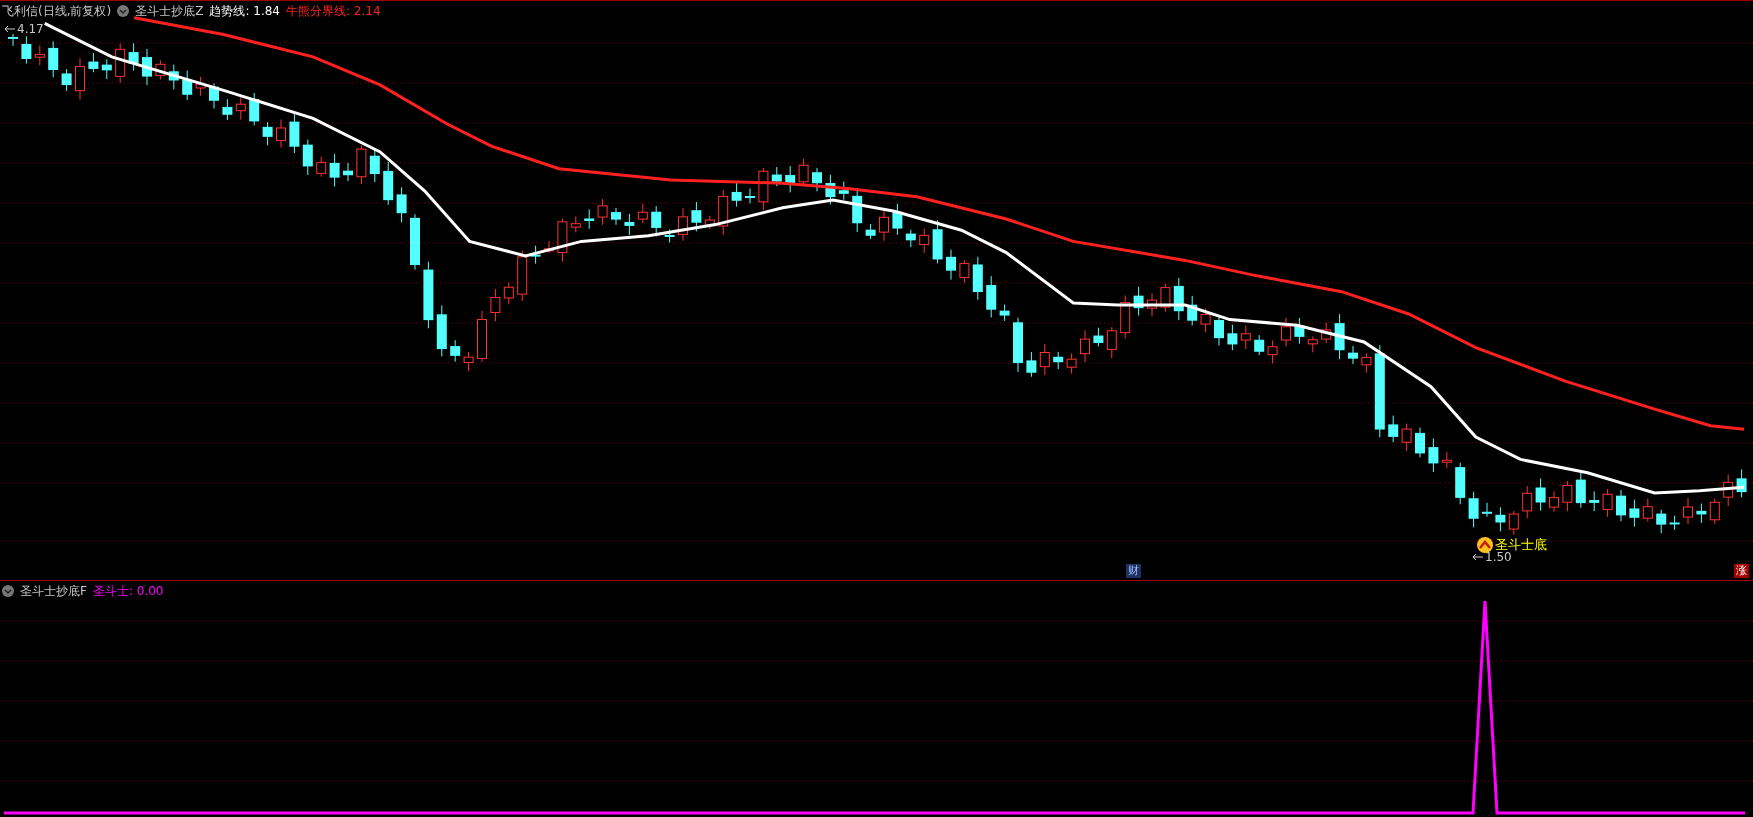  I want to click on indicator-value: 牛熊分界线: 2.14, so click(333, 11).